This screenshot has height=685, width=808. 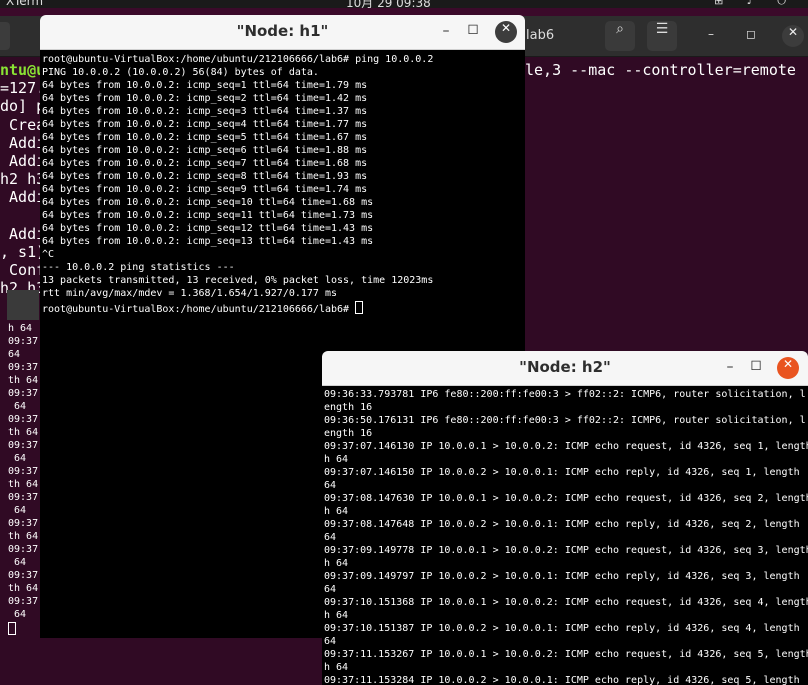 I want to click on bg-text: do] p, so click(x=23, y=106).